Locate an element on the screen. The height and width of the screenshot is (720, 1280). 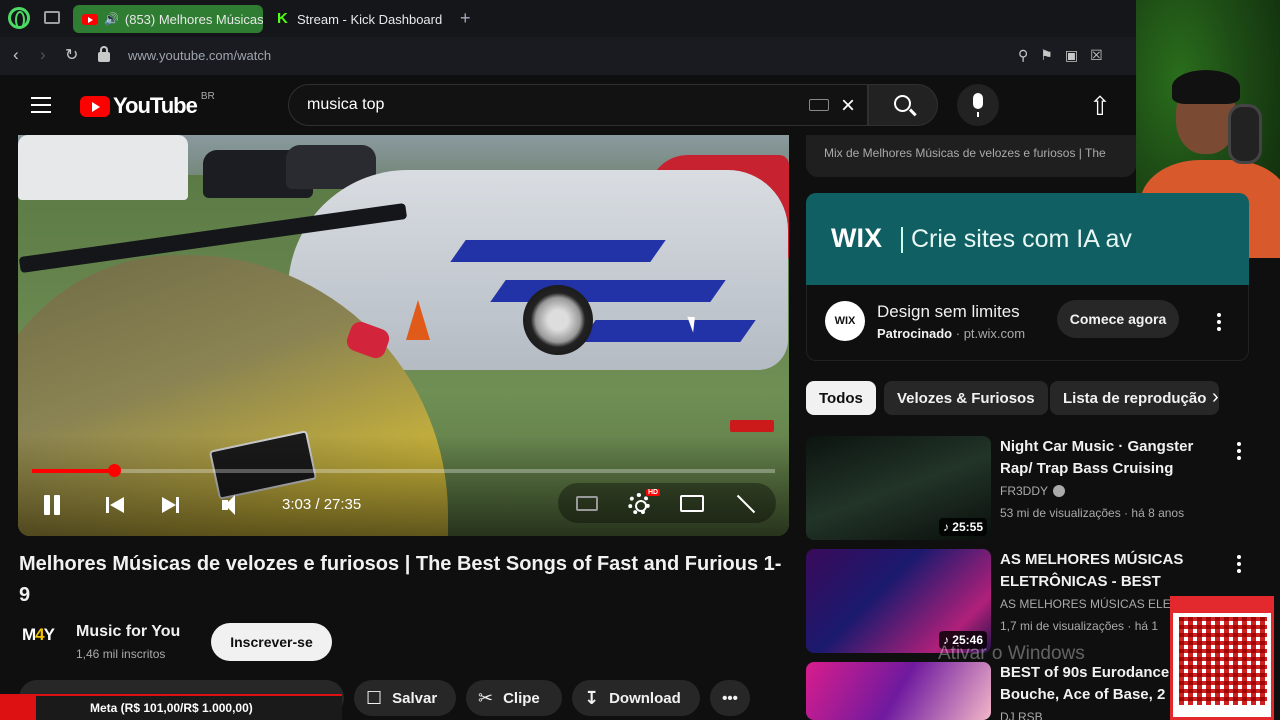
progress-played is located at coordinates (73, 471).